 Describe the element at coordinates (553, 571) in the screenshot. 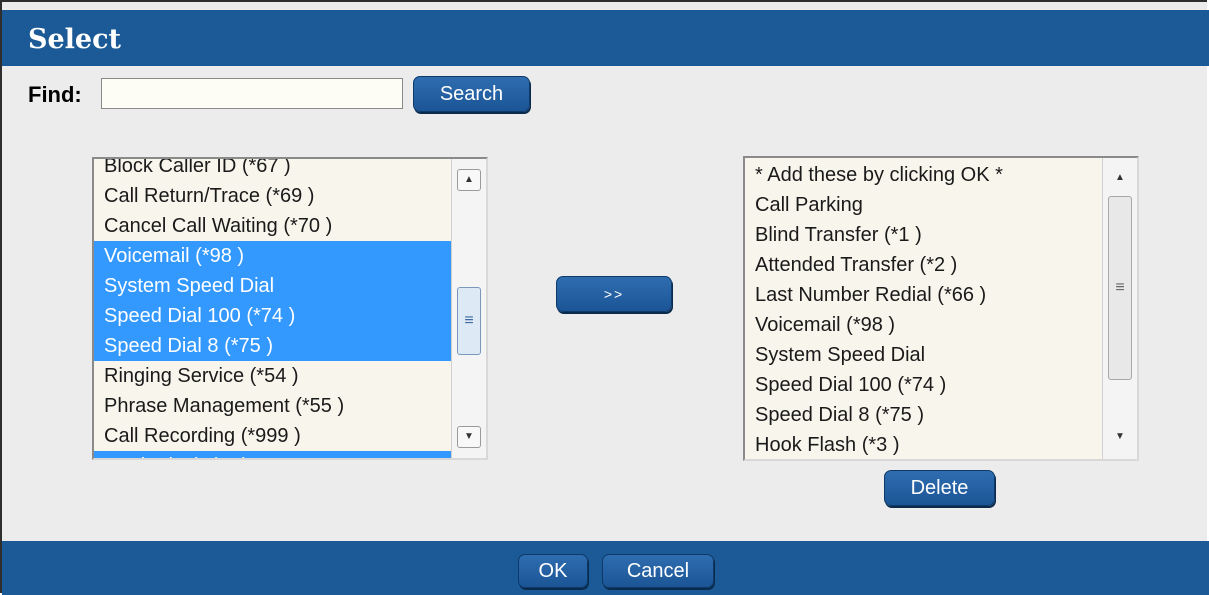

I see `ok-button: OK` at that location.